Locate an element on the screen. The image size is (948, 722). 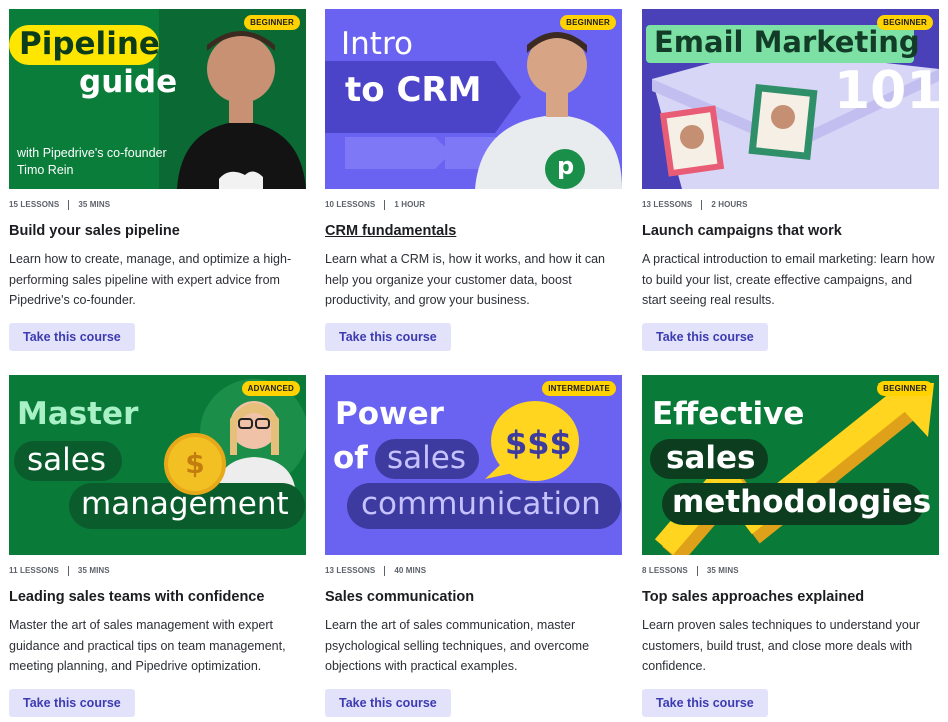
thumbnail-line1: Master is located at coordinates (78, 414).